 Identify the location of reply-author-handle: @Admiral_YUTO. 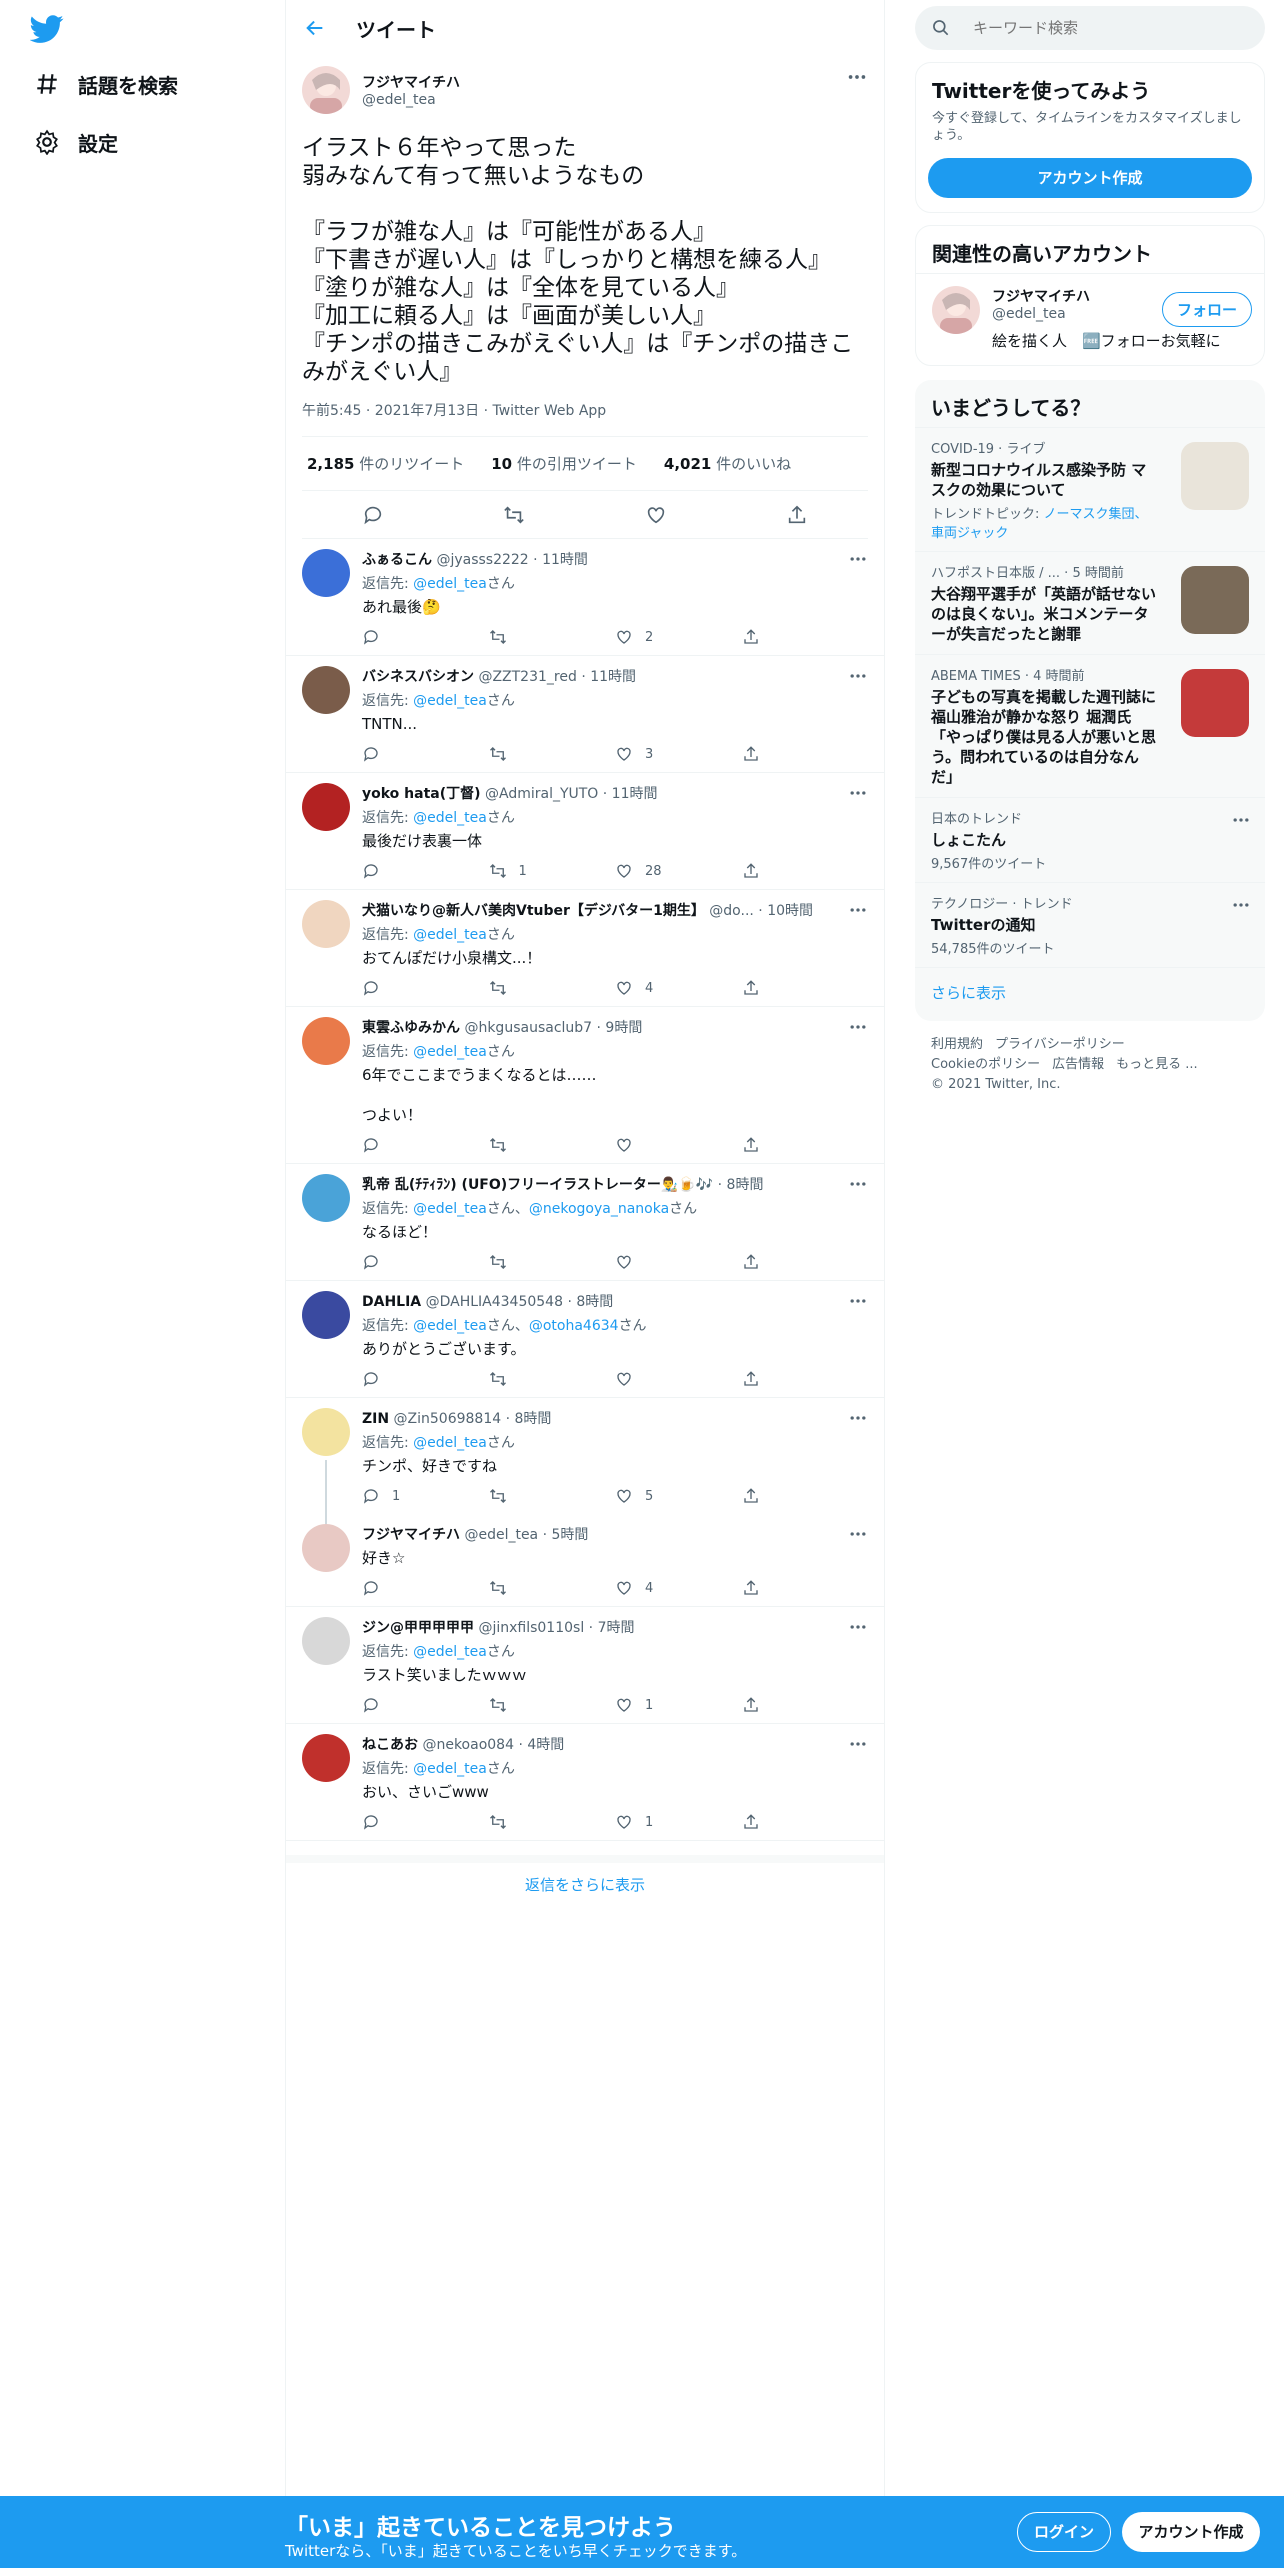
(541, 794).